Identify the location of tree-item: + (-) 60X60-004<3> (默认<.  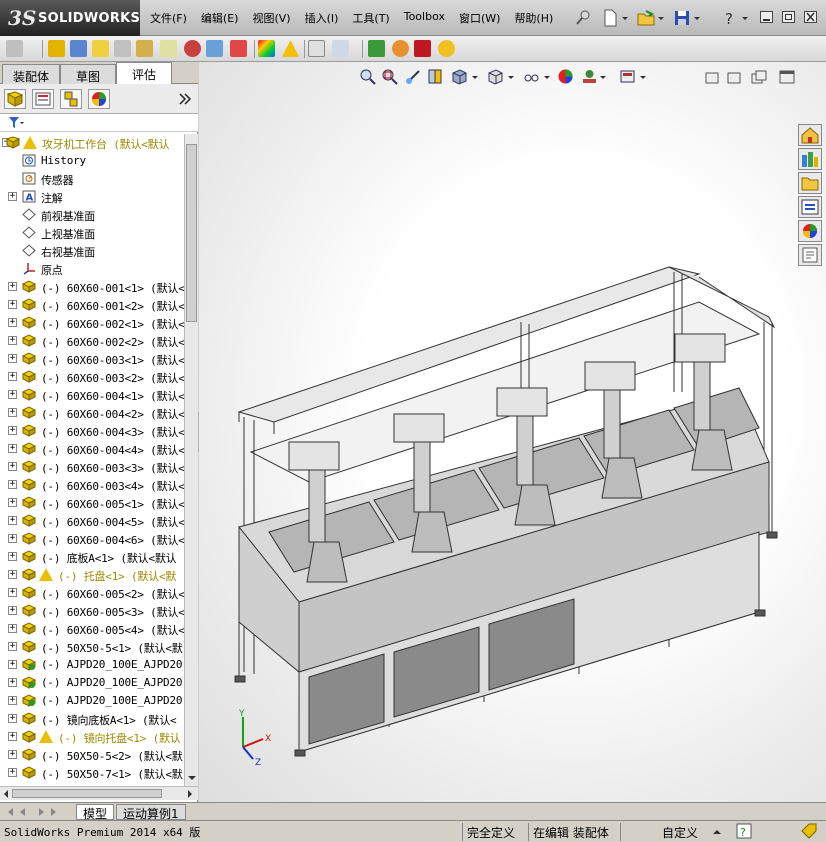
(92, 431).